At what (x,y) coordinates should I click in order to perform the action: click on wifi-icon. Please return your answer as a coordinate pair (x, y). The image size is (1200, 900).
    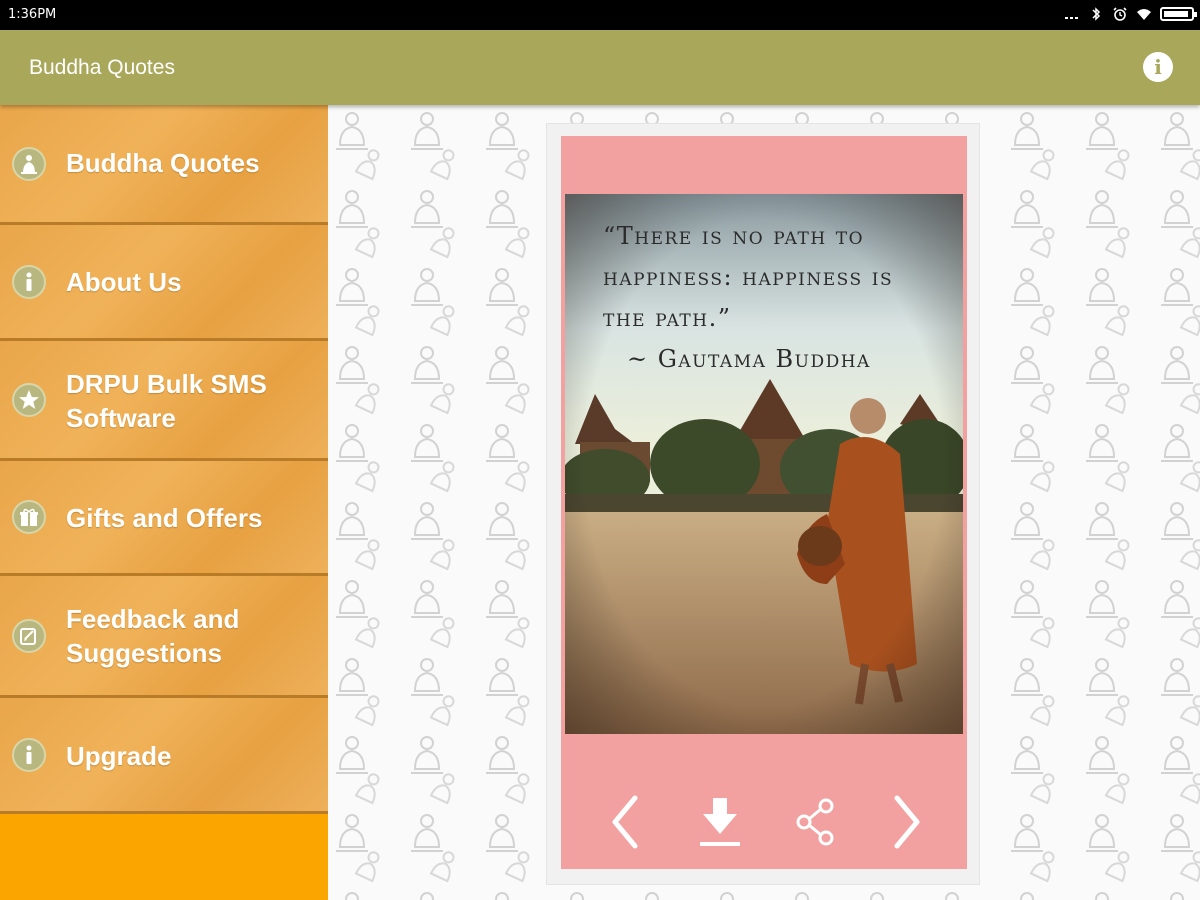
    Looking at the image, I should click on (1144, 14).